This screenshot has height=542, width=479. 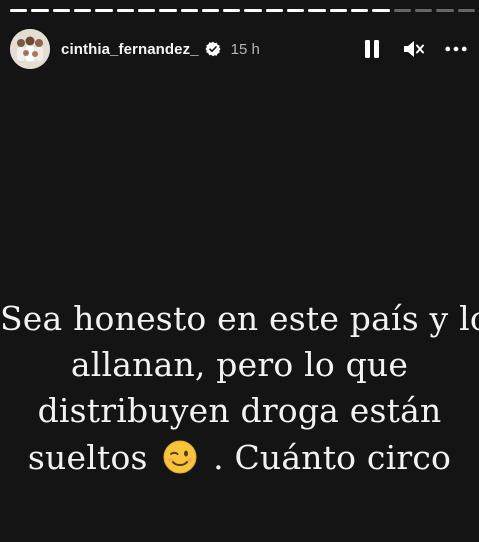 What do you see at coordinates (180, 457) in the screenshot?
I see `winking-face-emoji-icon` at bounding box center [180, 457].